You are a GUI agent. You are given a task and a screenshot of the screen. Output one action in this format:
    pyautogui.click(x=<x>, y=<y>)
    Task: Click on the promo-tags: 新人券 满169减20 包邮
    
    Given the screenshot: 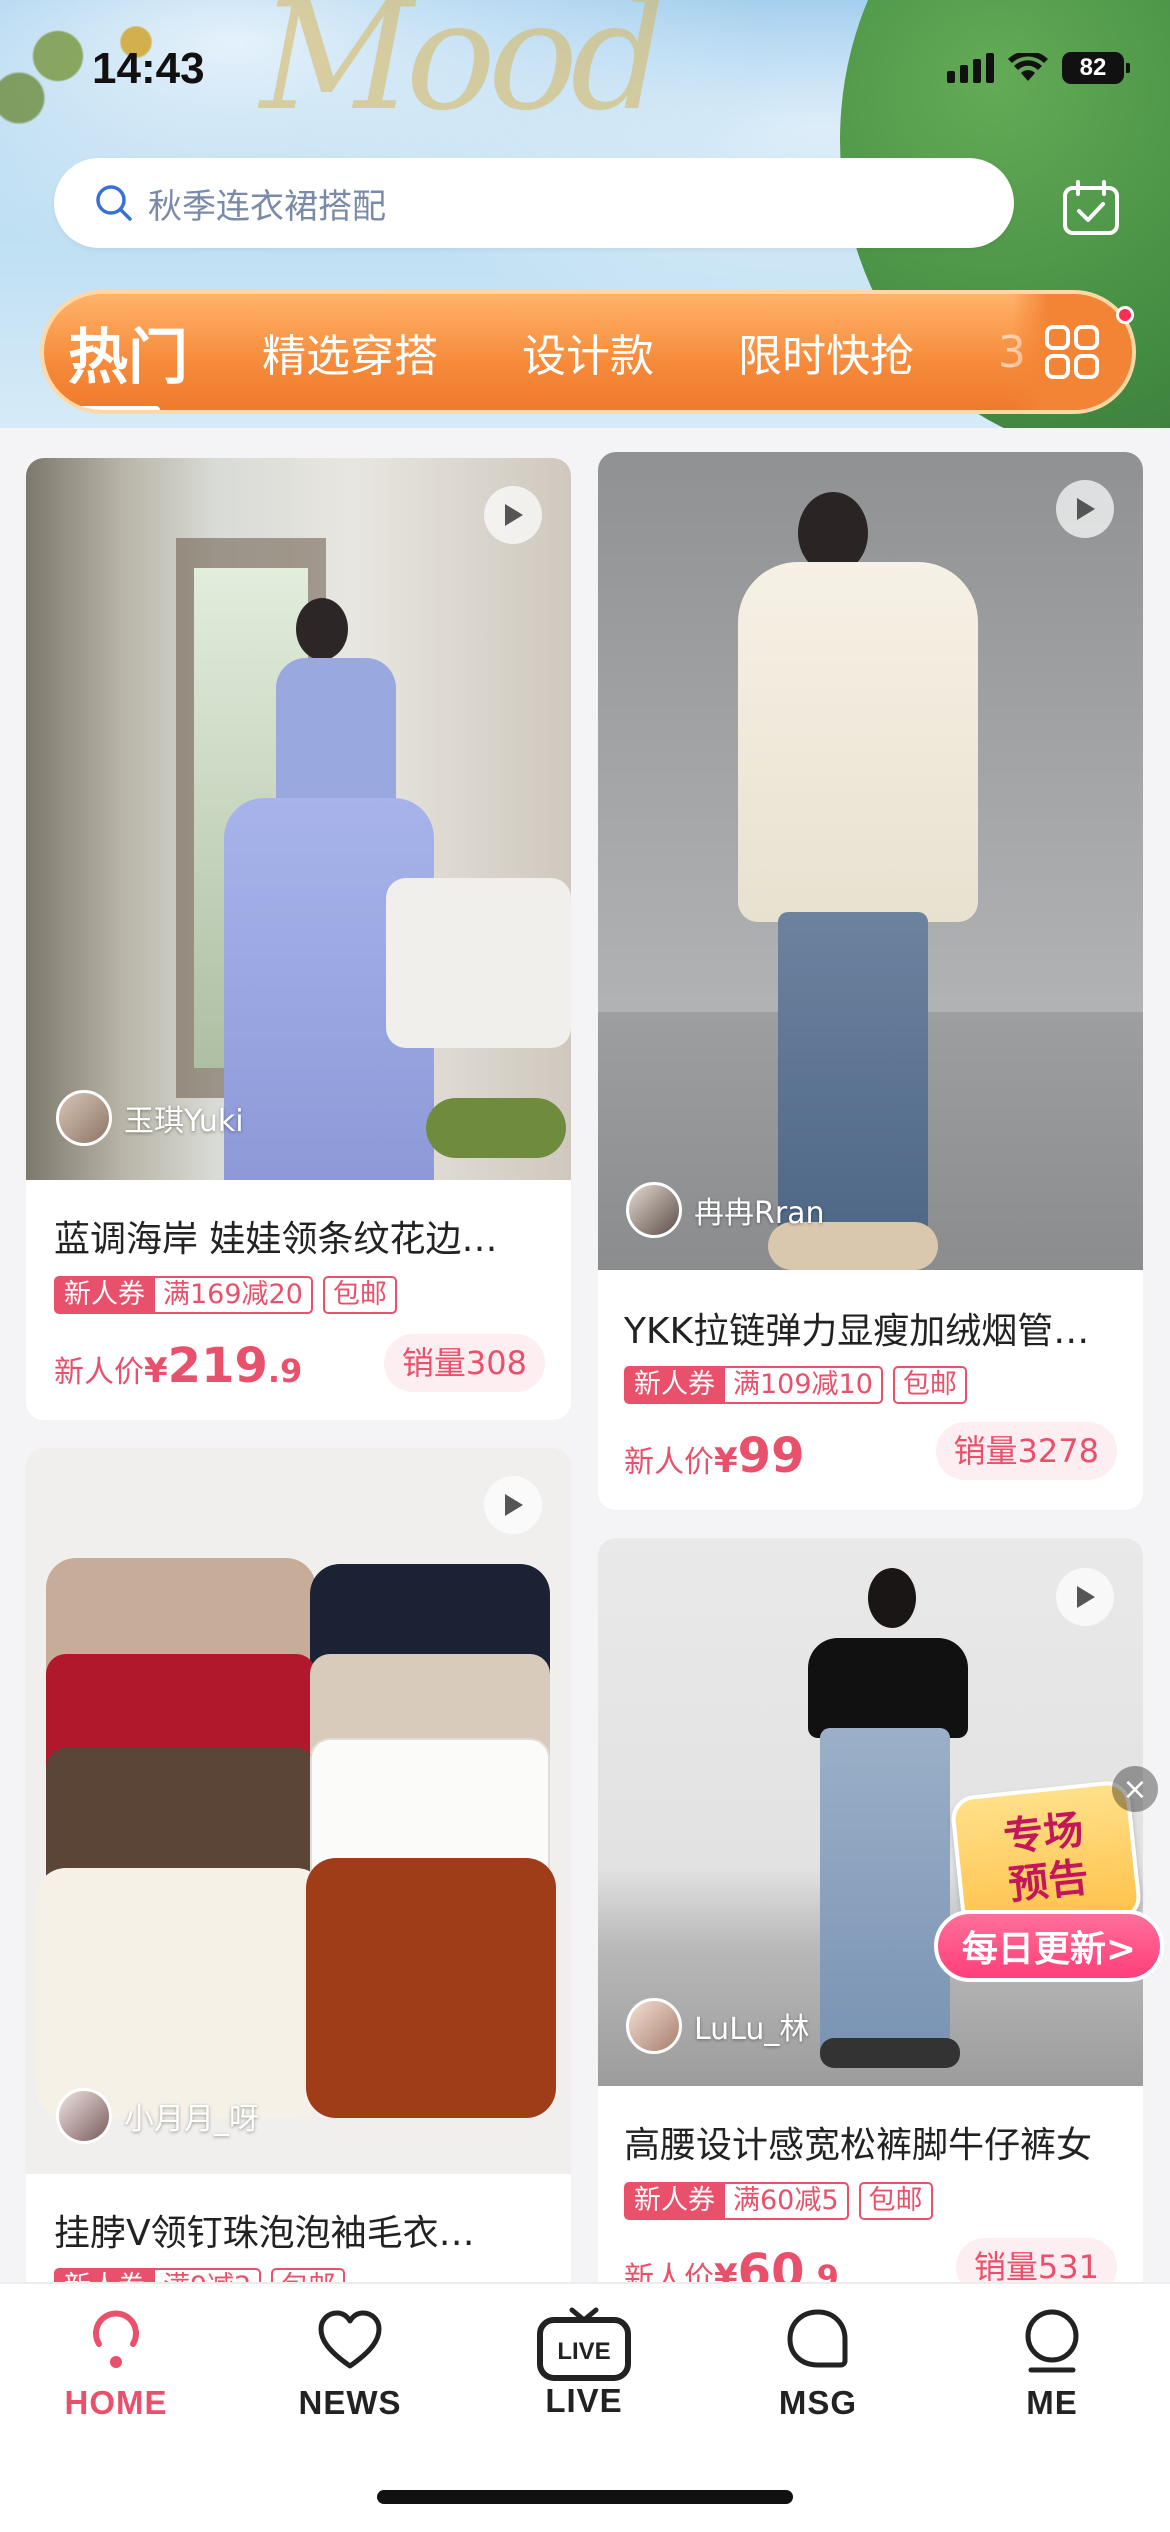 What is the action you would take?
    pyautogui.click(x=225, y=1295)
    